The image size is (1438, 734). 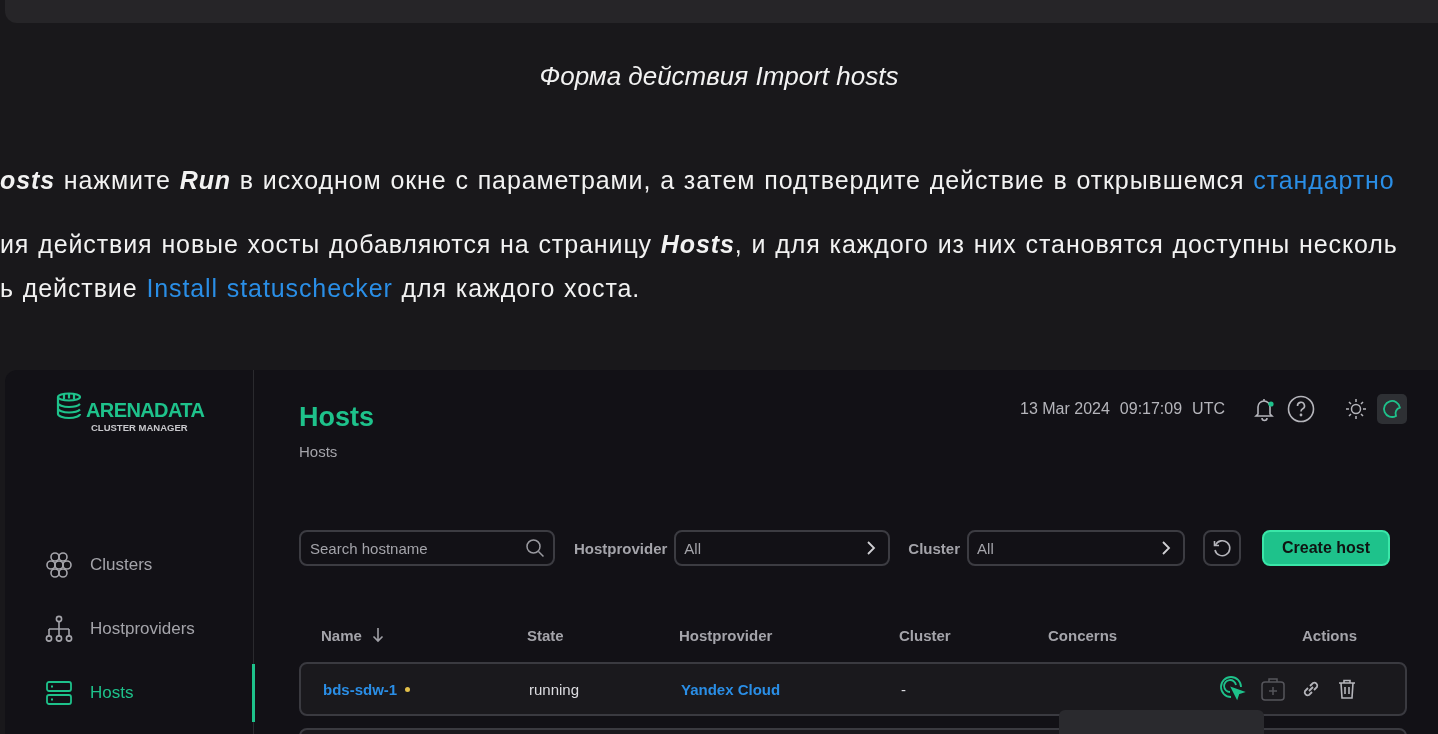 What do you see at coordinates (269, 288) in the screenshot?
I see `text-link: Install statuschecker` at bounding box center [269, 288].